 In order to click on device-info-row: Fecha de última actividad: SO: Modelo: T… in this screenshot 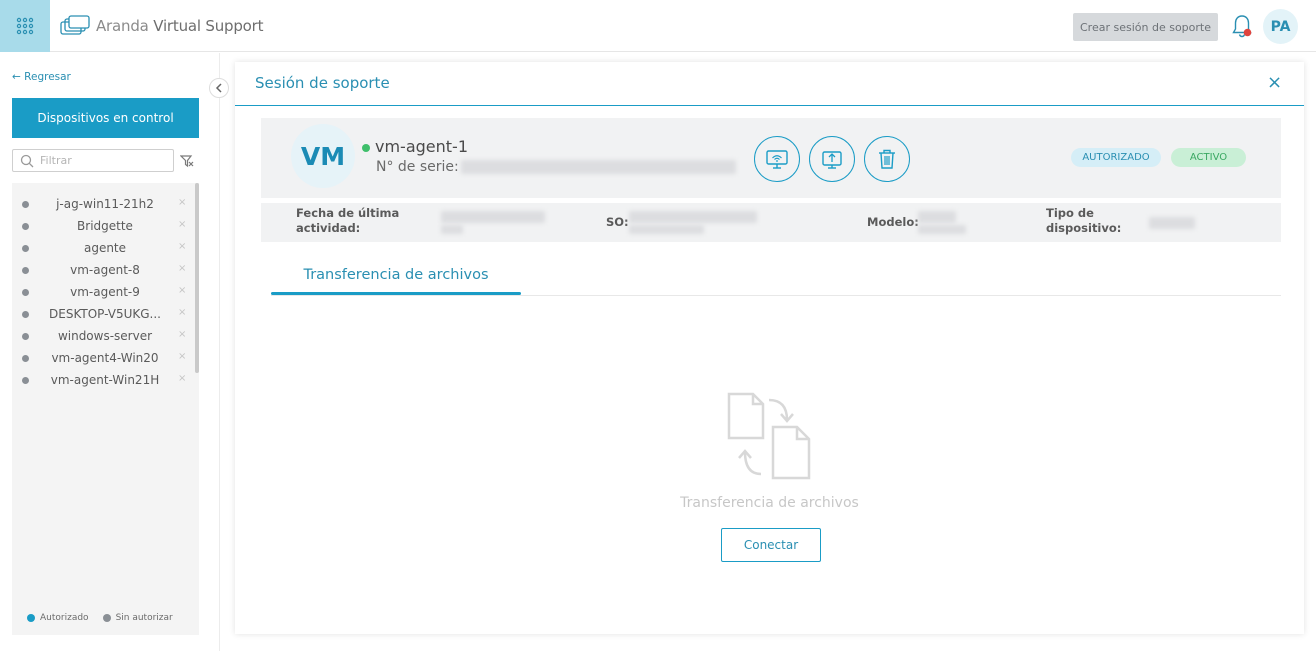, I will do `click(771, 222)`.